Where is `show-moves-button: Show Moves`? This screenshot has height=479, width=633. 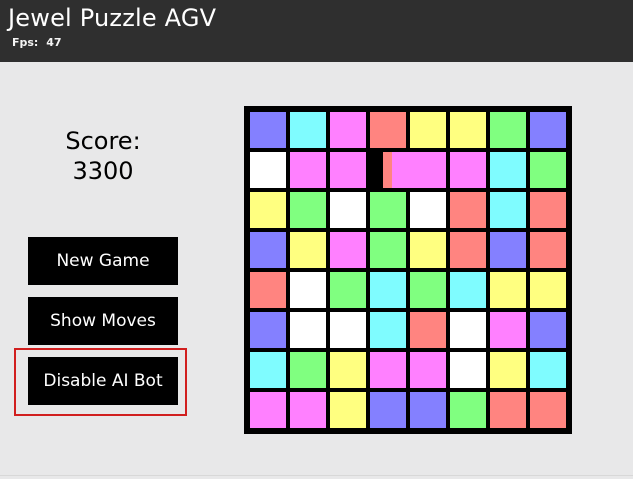
show-moves-button: Show Moves is located at coordinates (103, 321).